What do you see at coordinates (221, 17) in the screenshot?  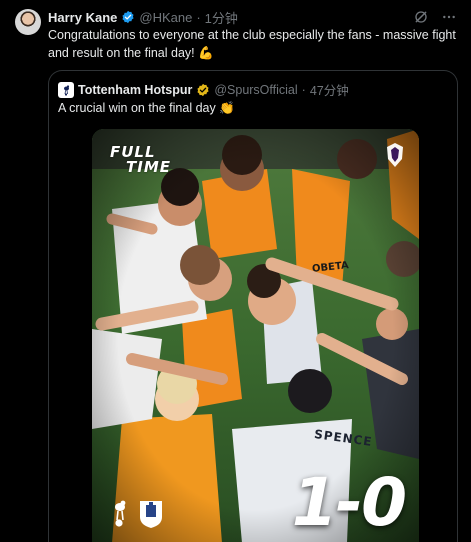 I see `tweet-timestamp: 1分钟` at bounding box center [221, 17].